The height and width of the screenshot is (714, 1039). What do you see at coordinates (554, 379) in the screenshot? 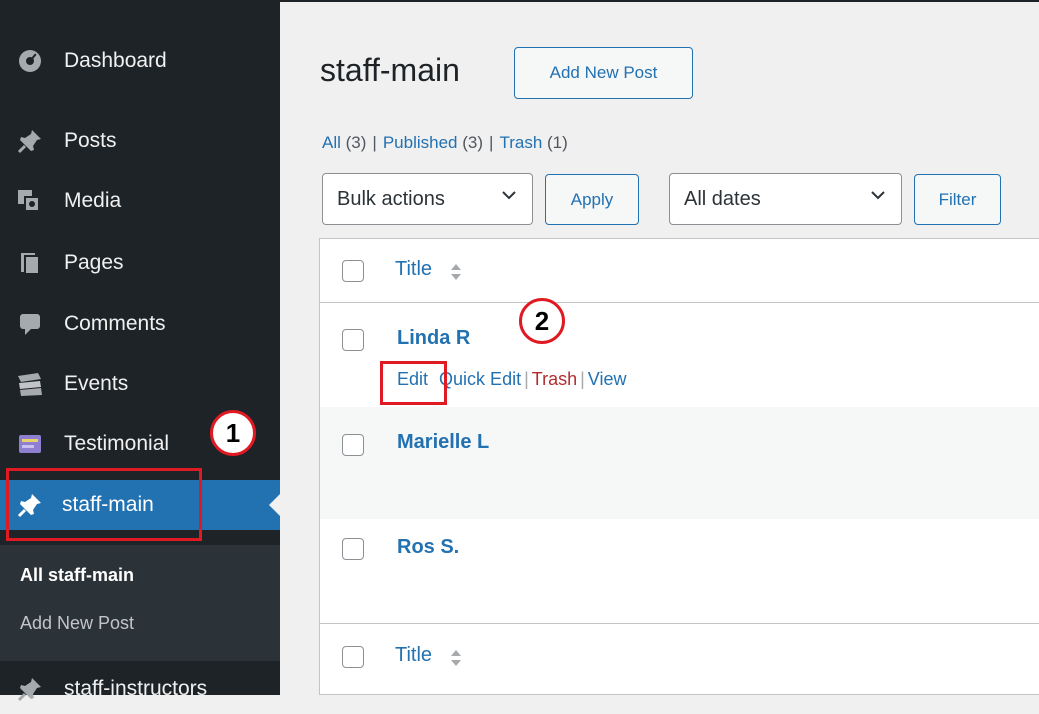
I see `trash-link: Trash` at bounding box center [554, 379].